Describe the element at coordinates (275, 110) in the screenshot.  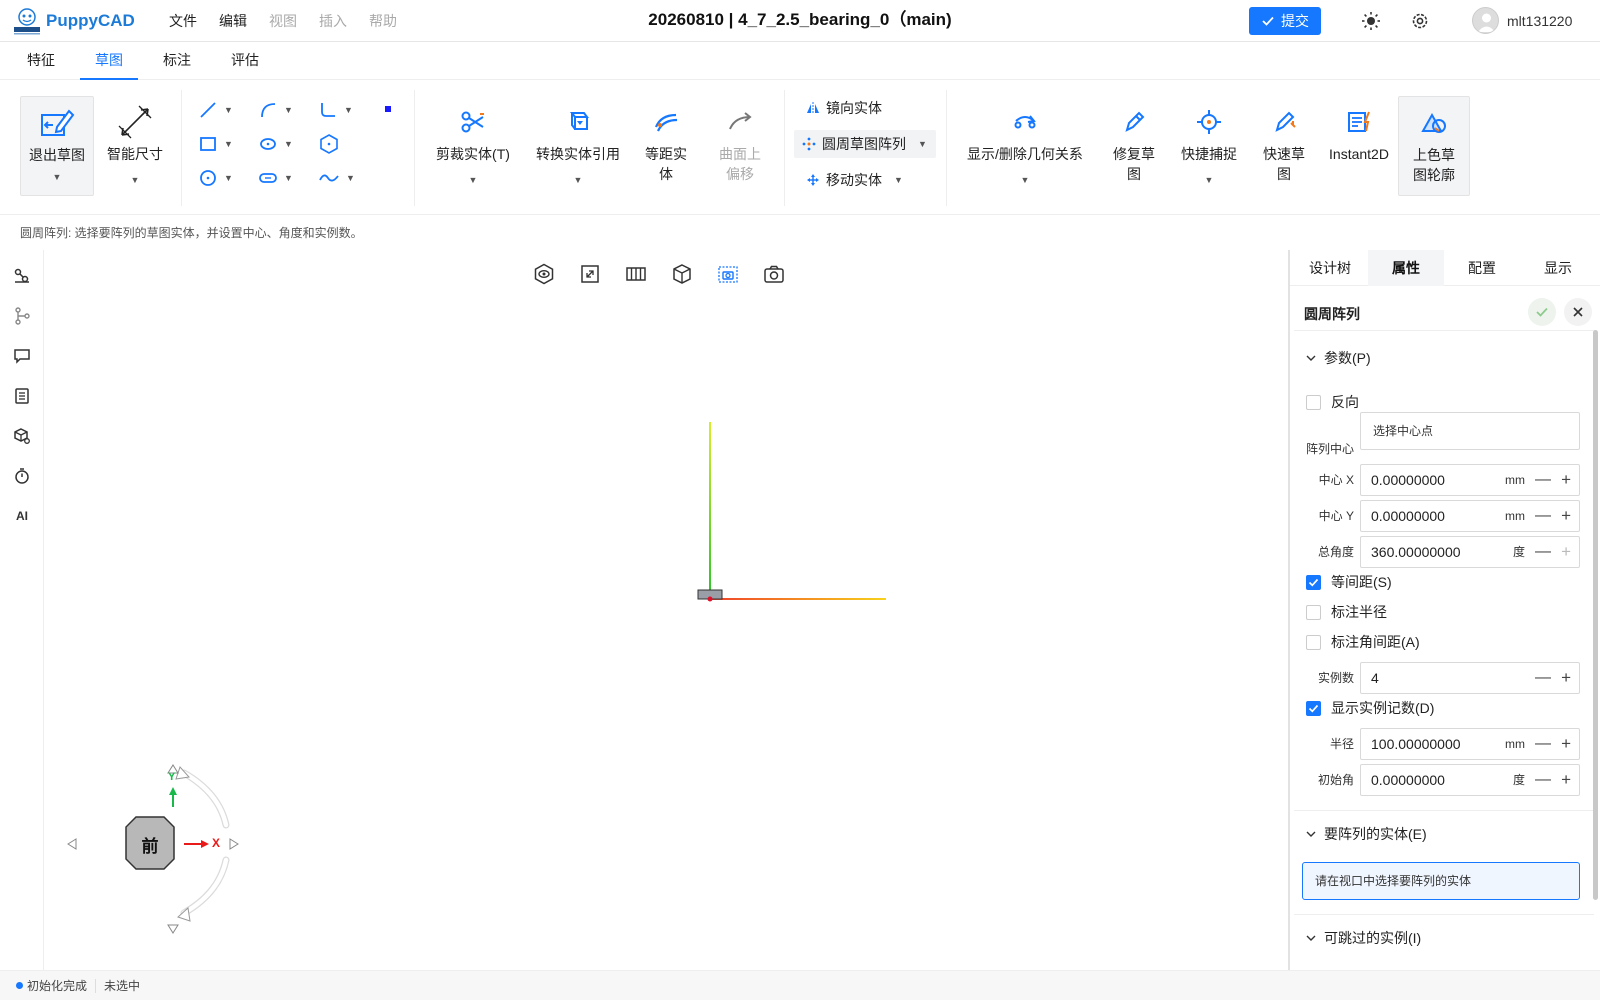
I see `arc-tool: ▼` at that location.